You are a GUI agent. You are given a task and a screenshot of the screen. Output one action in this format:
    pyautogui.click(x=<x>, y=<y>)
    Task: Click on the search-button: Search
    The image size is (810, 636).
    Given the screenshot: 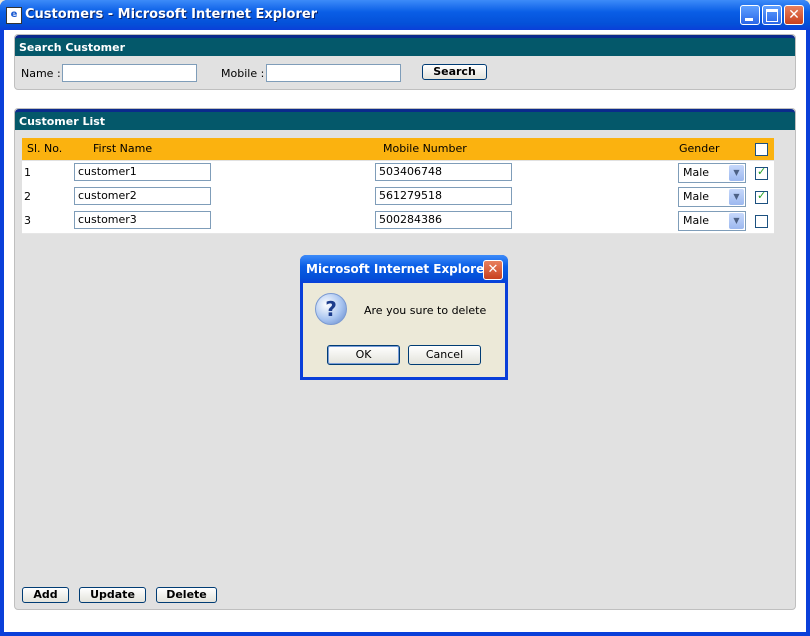 What is the action you would take?
    pyautogui.click(x=454, y=72)
    